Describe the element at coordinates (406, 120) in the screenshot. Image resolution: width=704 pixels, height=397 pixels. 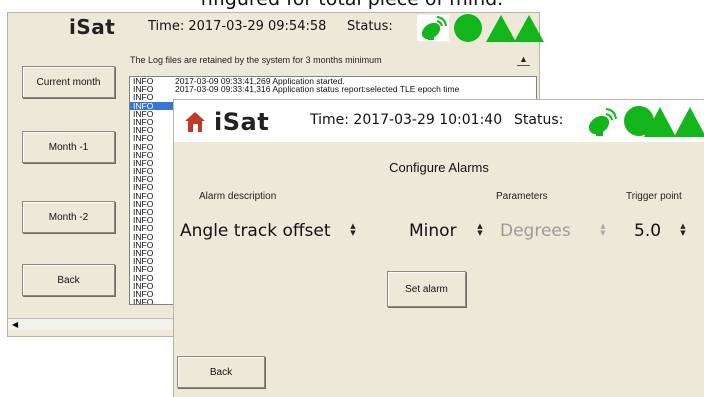
I see `clock-time: Time: 2017-03-29 10:01:40` at that location.